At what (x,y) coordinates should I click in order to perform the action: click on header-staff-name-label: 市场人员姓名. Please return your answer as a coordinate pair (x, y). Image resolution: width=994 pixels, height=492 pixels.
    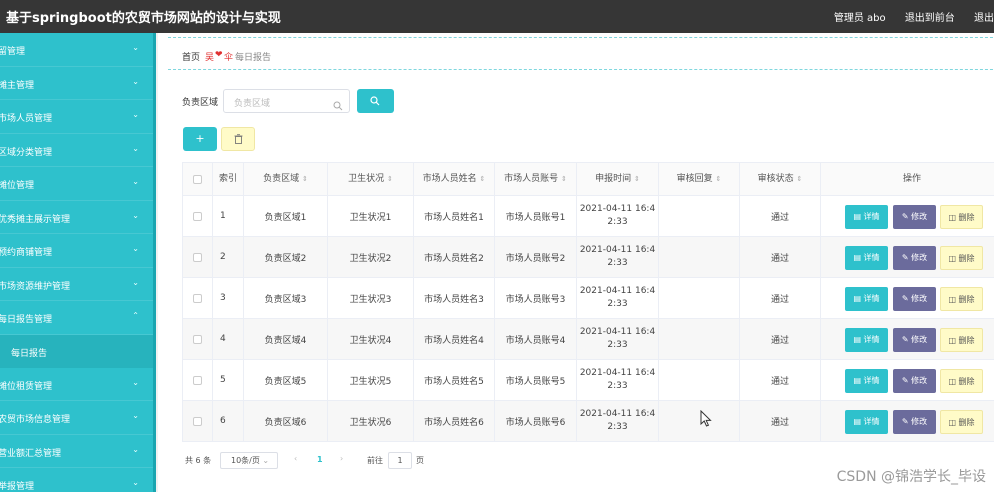
    Looking at the image, I should click on (449, 179).